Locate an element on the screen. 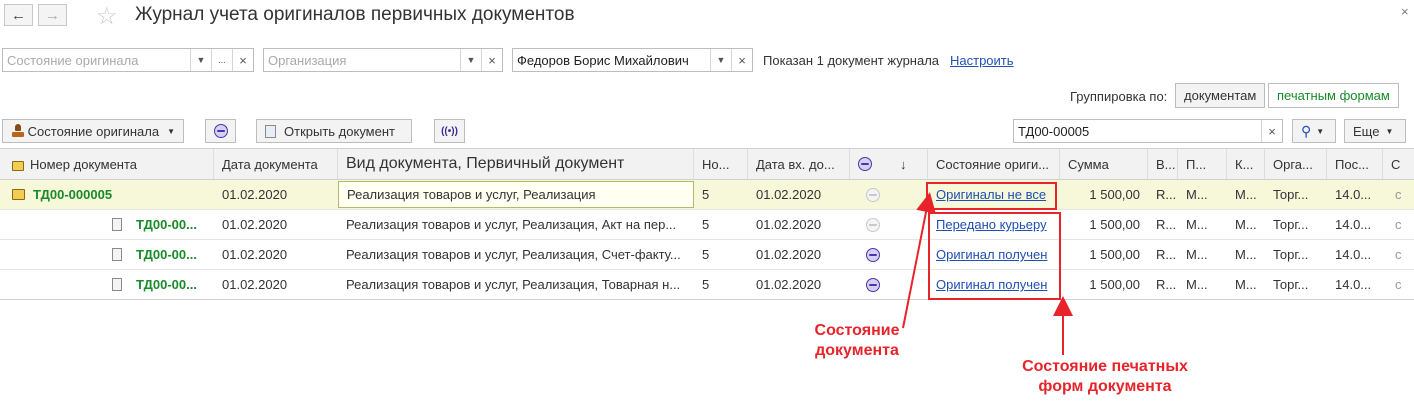  annotation-arrows is located at coordinates (987, 273).